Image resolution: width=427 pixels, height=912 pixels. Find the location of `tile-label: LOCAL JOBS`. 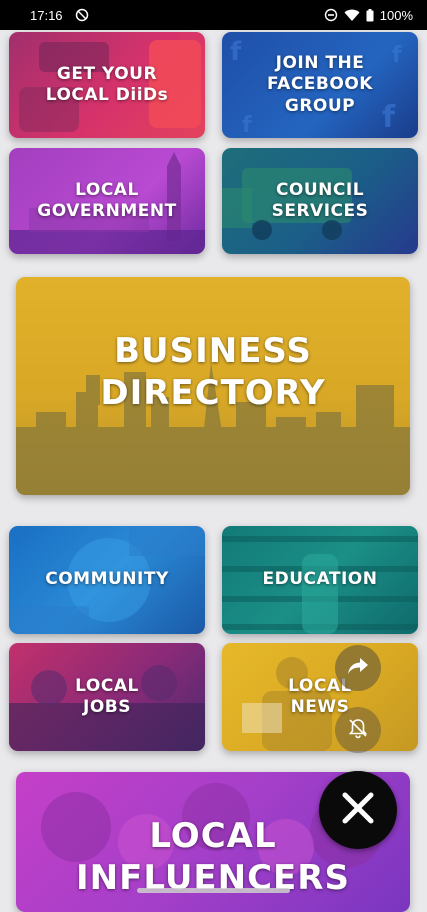

tile-label: LOCAL JOBS is located at coordinates (107, 696).